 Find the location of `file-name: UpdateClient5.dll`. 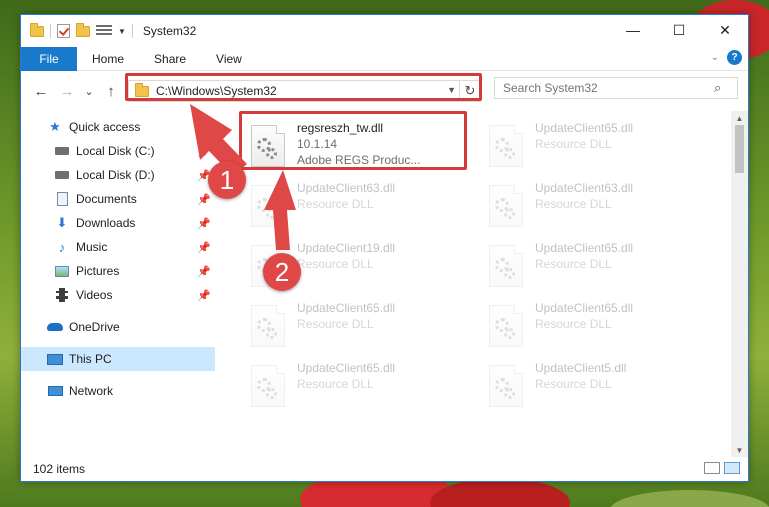

file-name: UpdateClient5.dll is located at coordinates (581, 368).